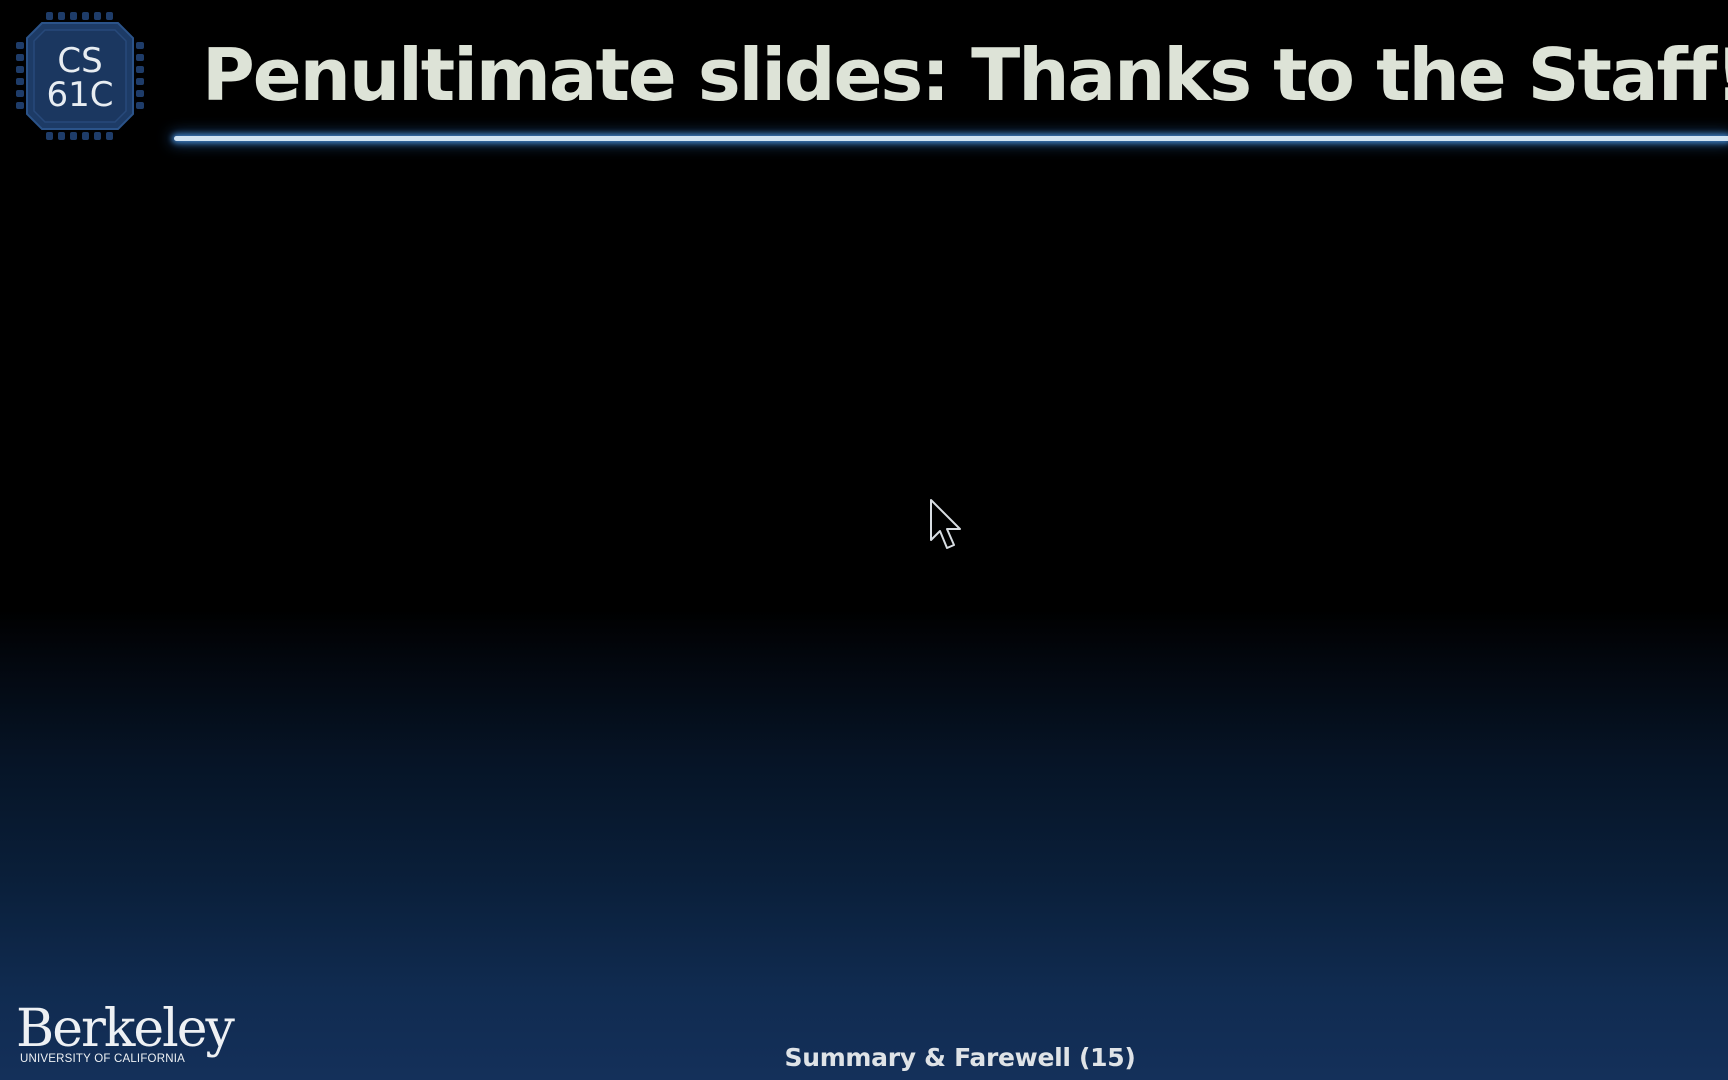  Describe the element at coordinates (965, 75) in the screenshot. I see `slide-title: Penultimate slides: Thanks to the Staff!` at that location.